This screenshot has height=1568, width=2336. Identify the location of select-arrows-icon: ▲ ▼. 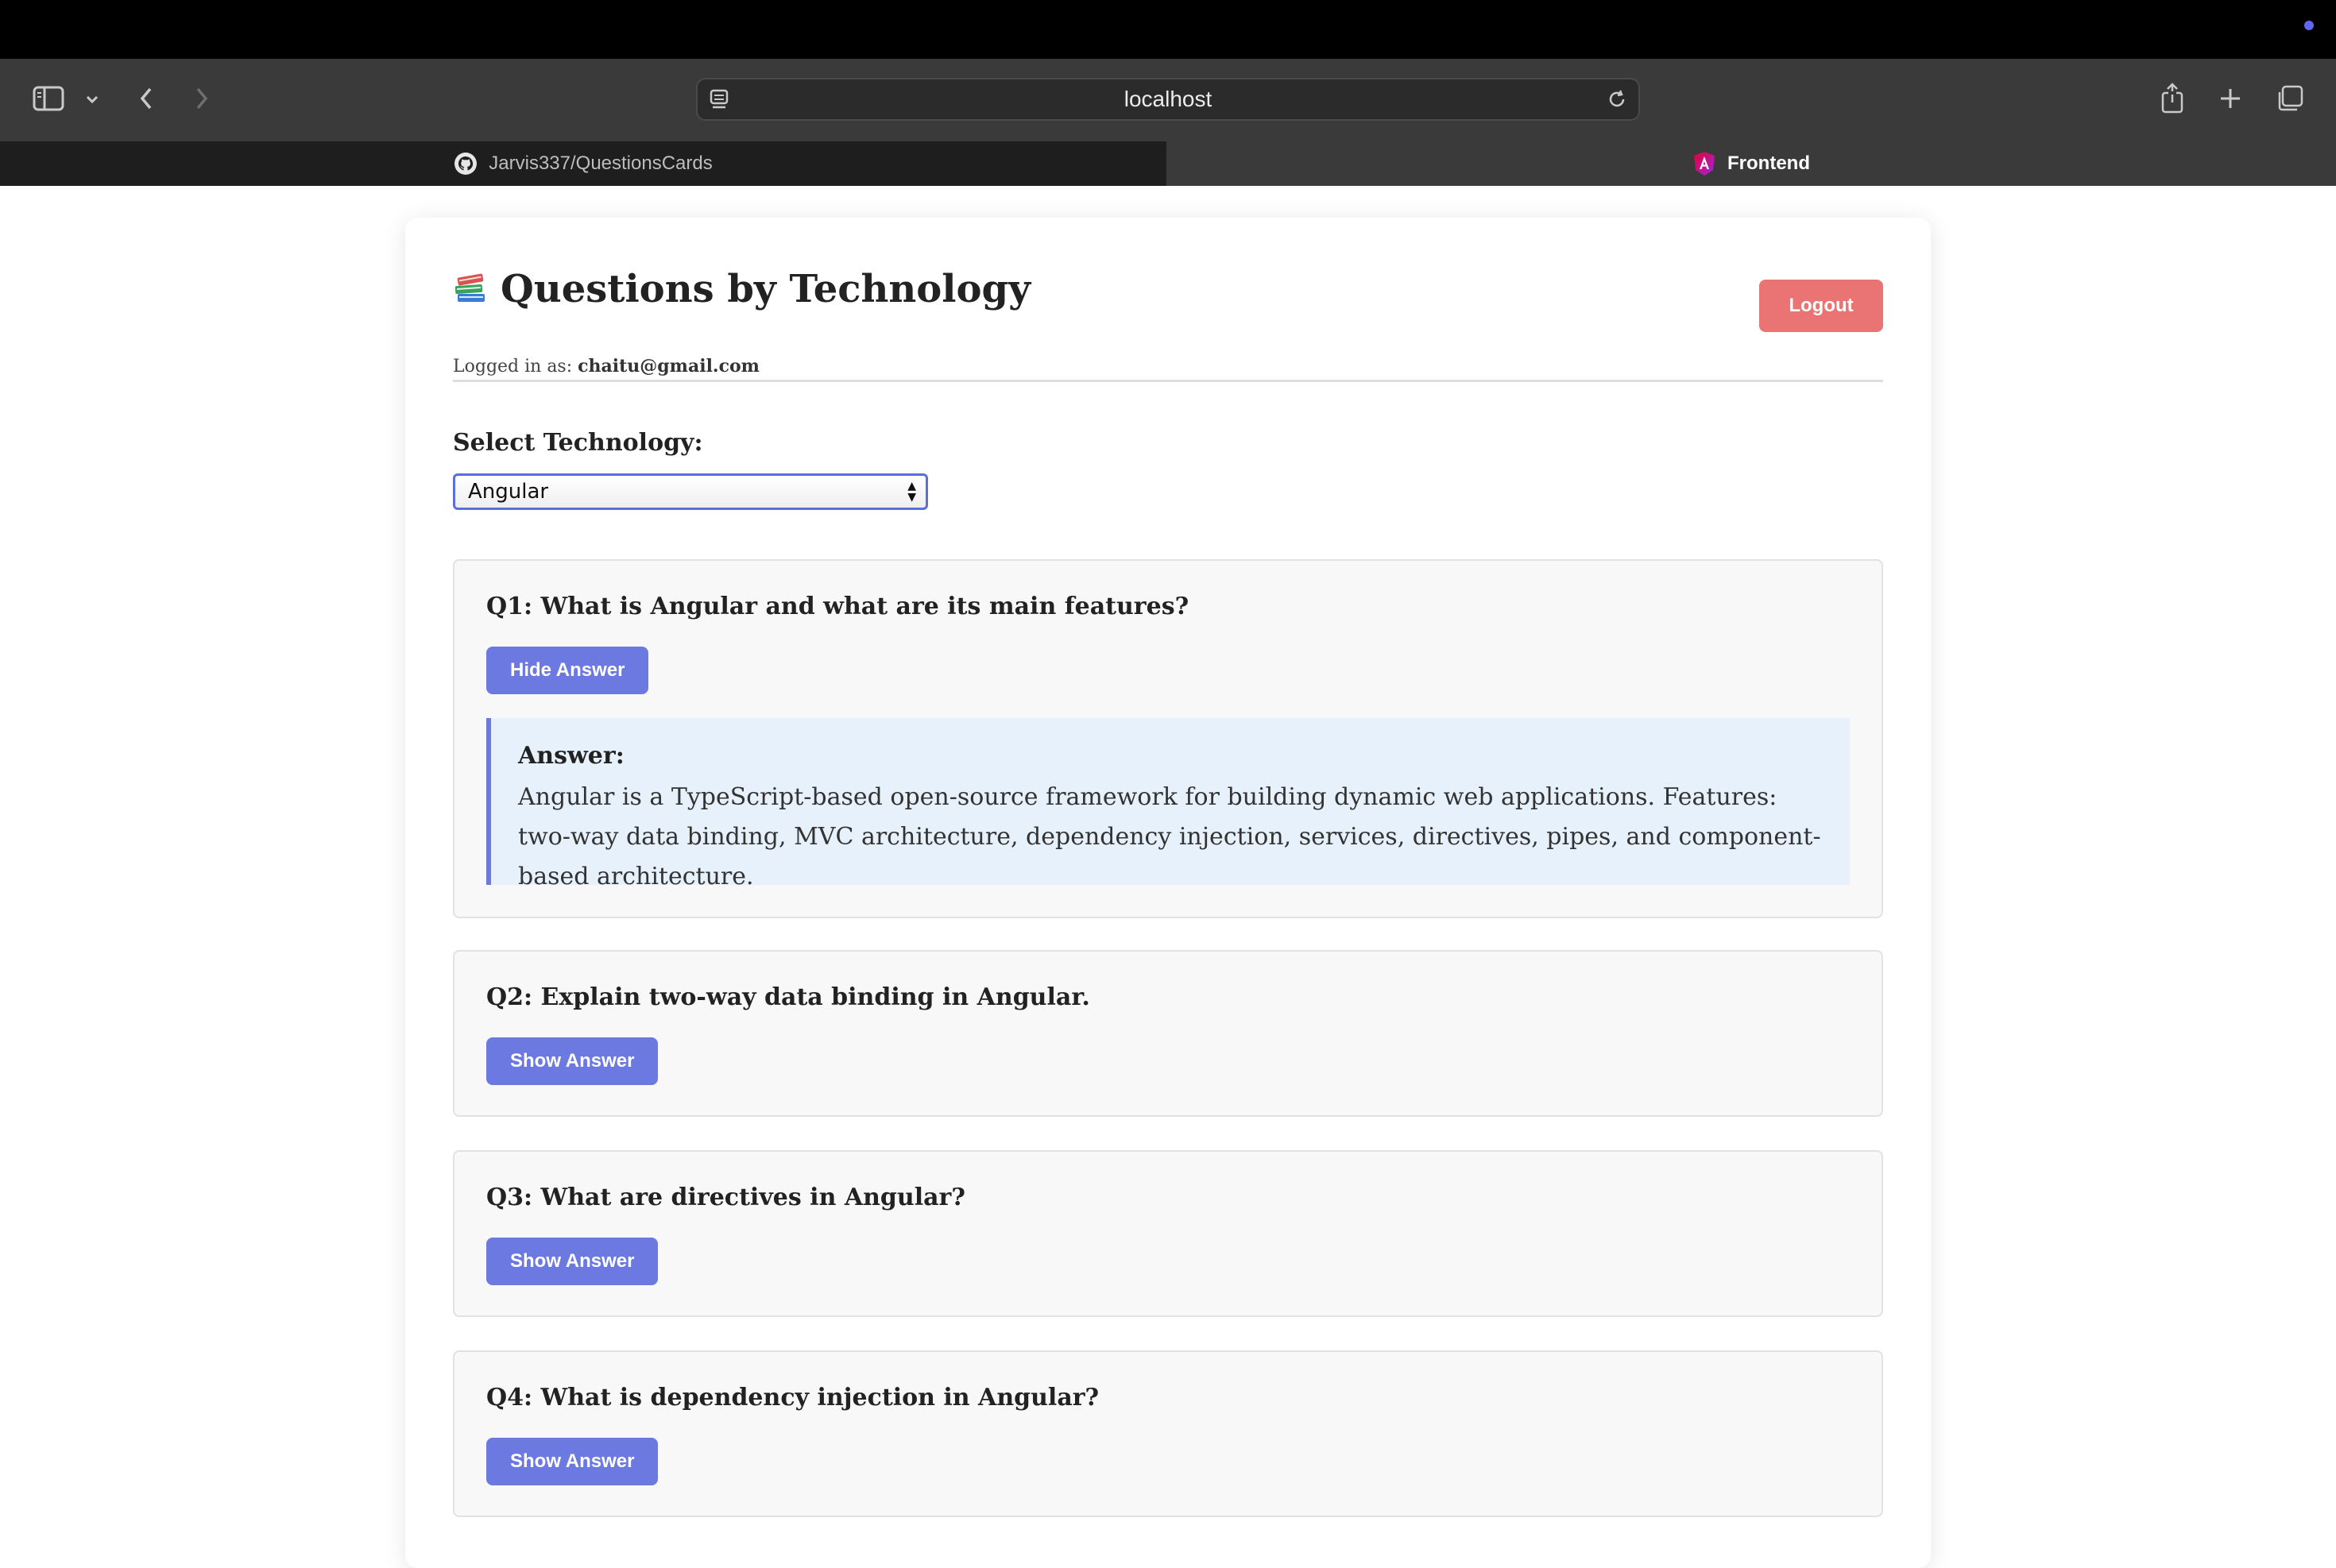
(911, 492).